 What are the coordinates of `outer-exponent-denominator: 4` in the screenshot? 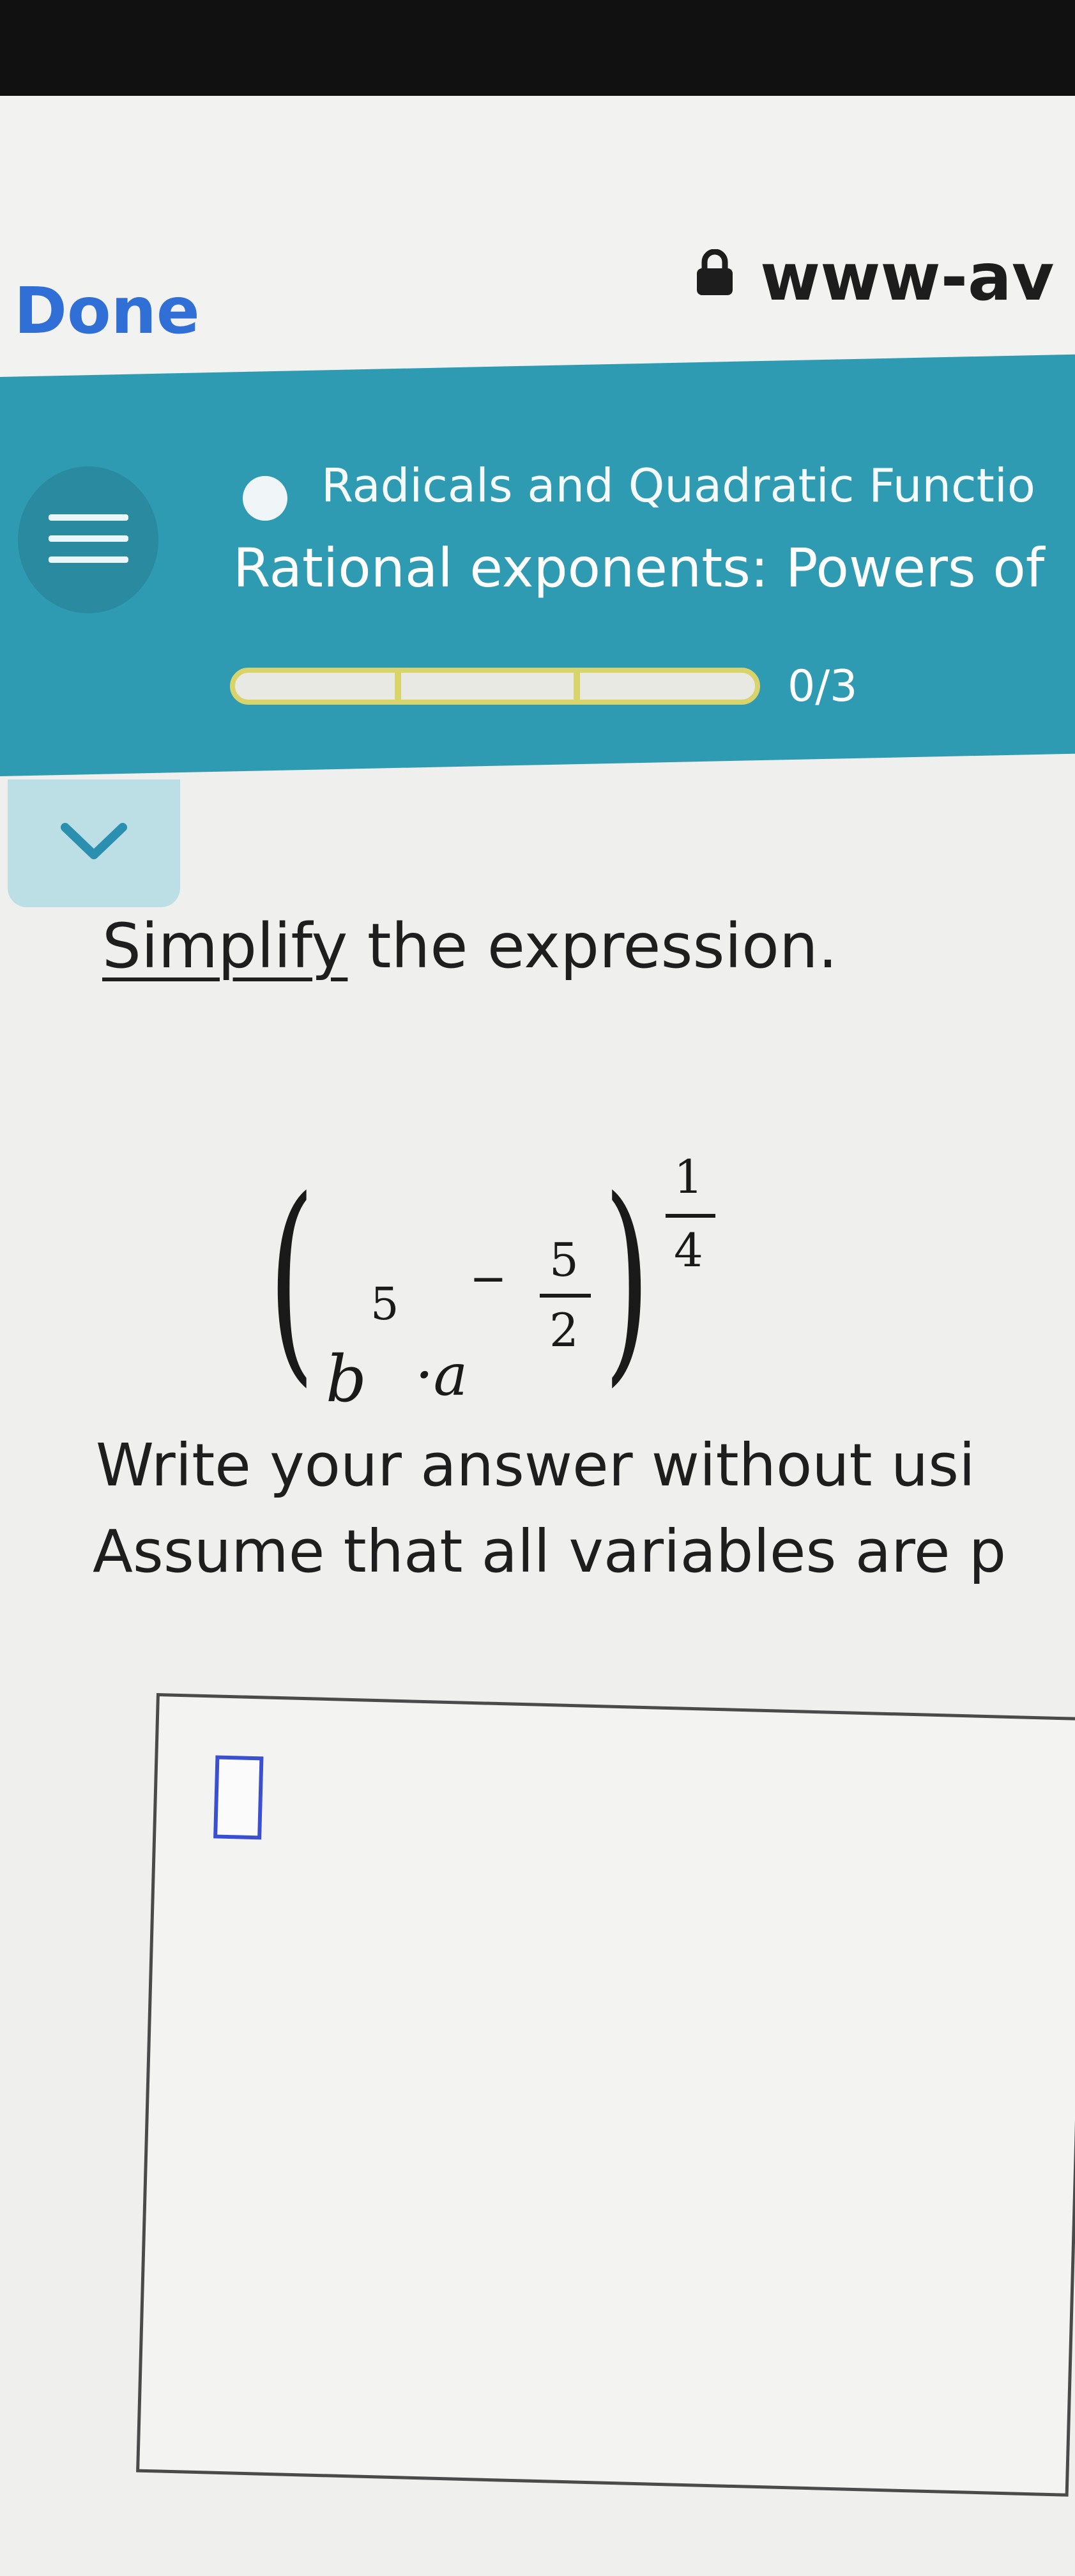 It's located at (688, 1250).